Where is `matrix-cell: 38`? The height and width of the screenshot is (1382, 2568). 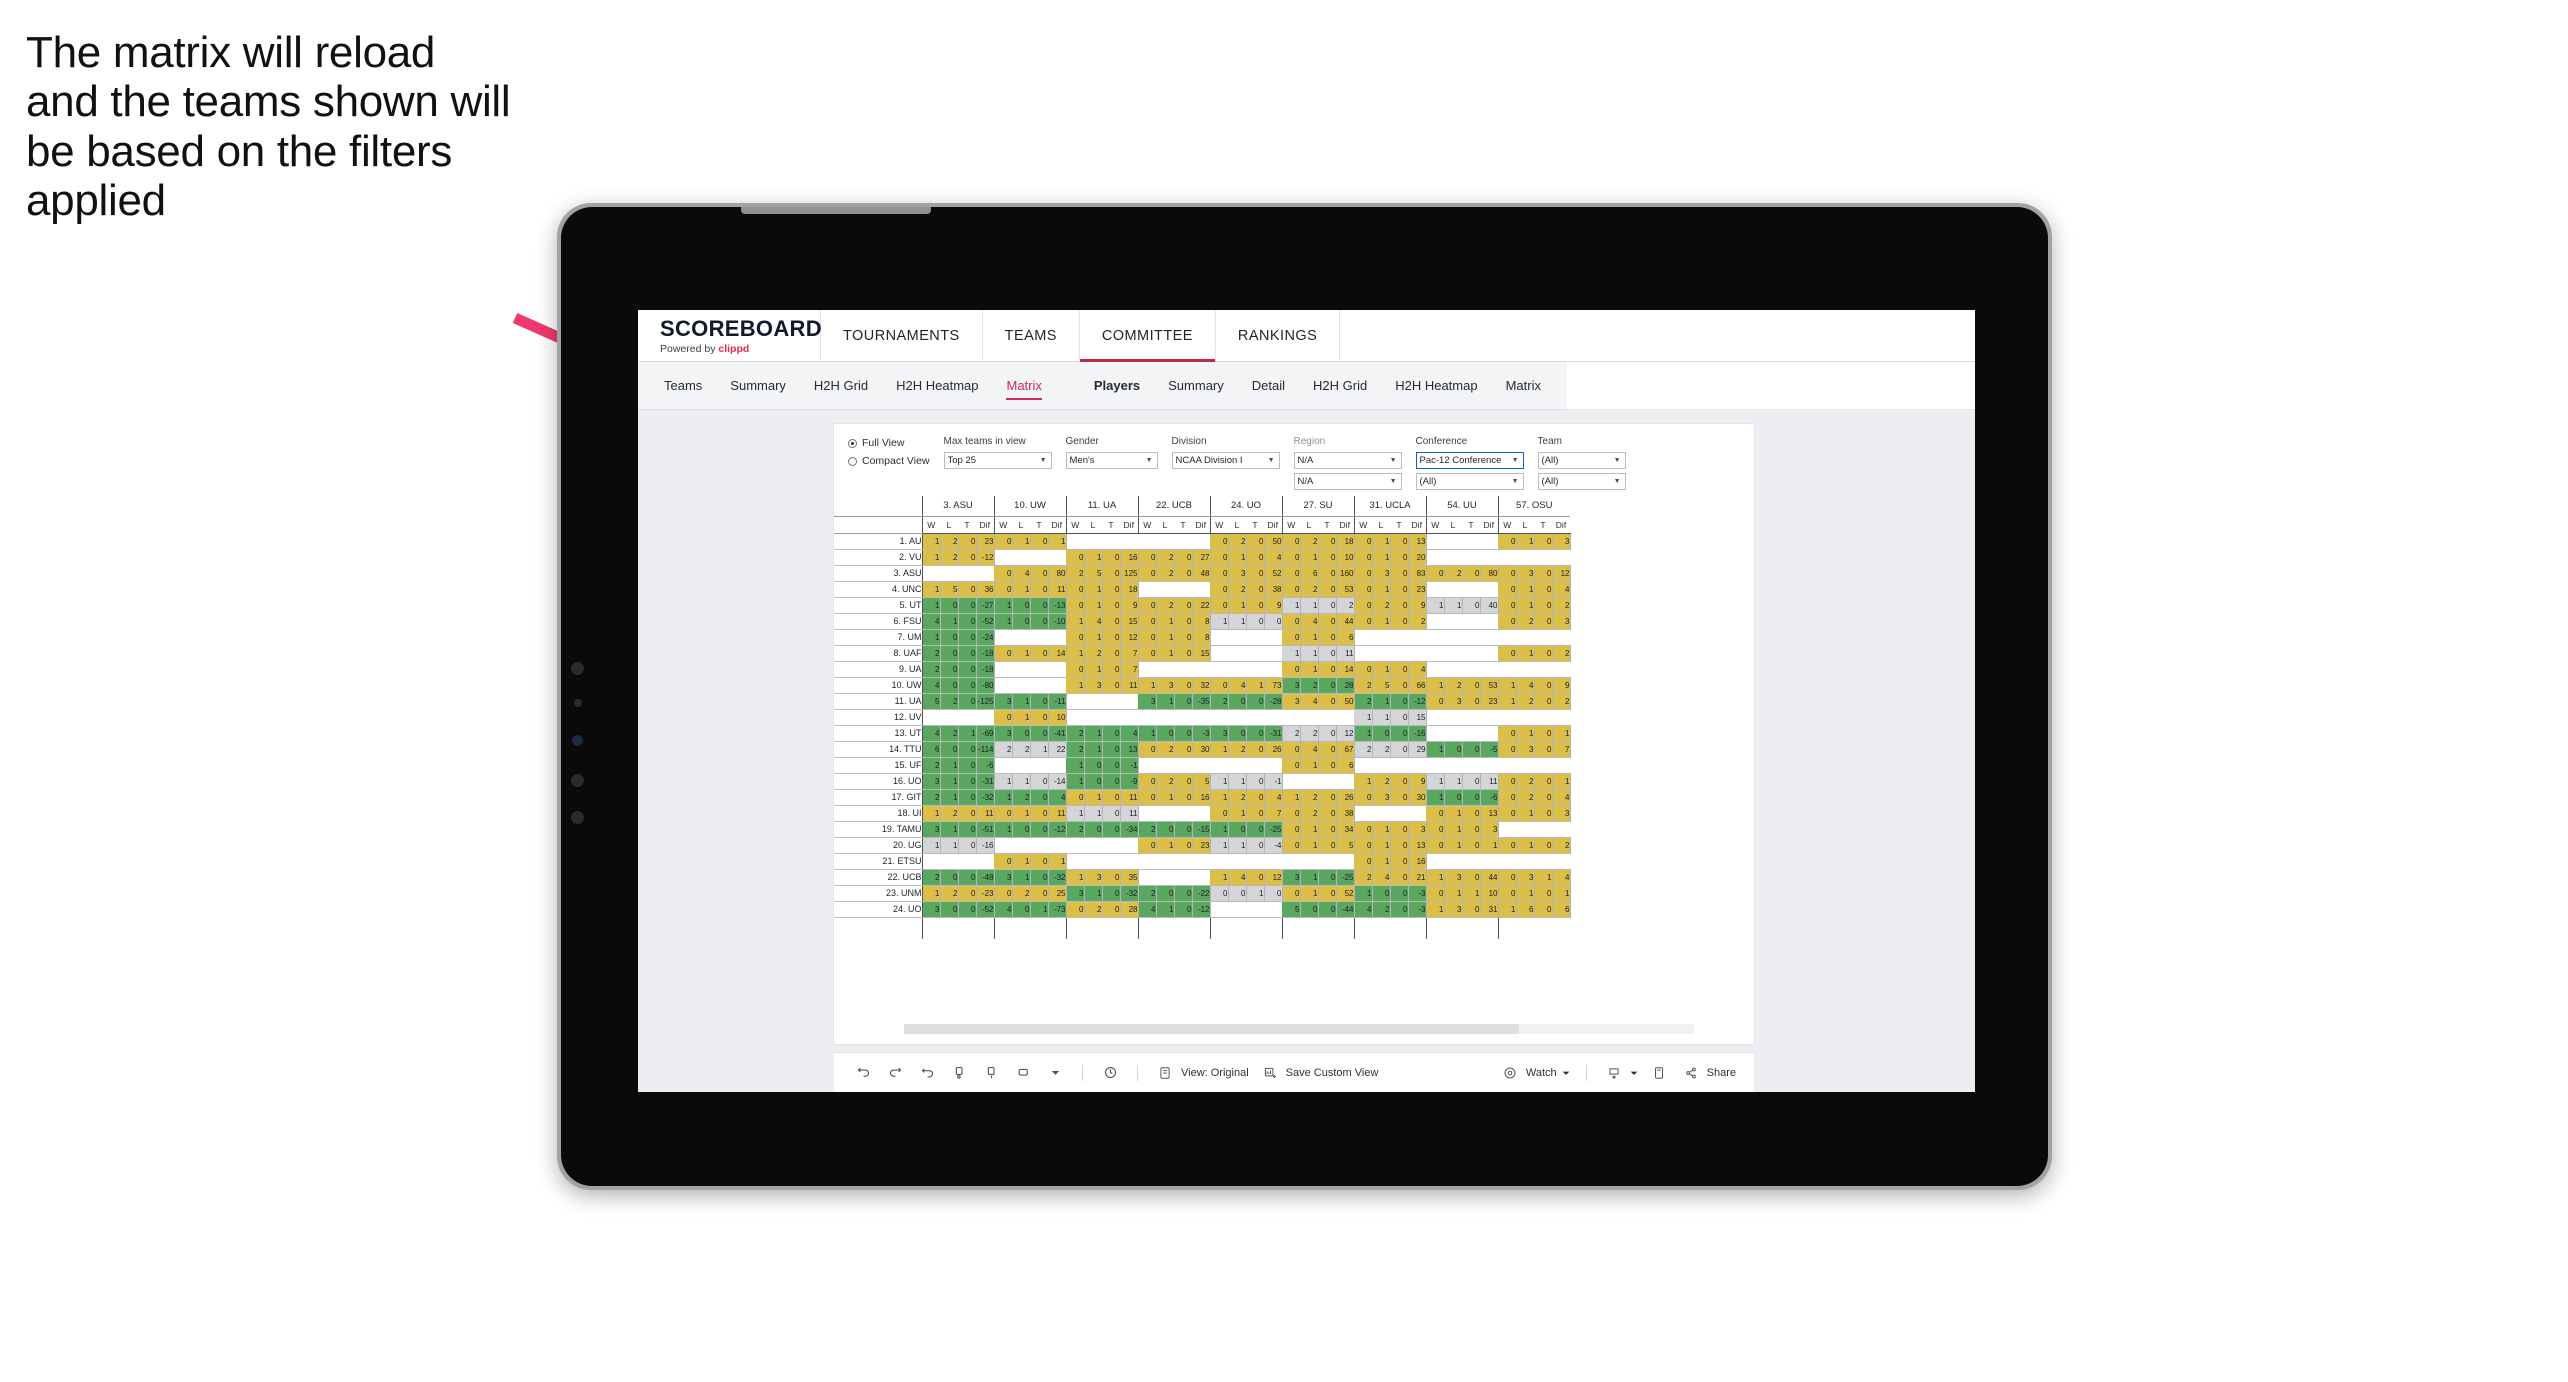
matrix-cell: 38 is located at coordinates (1345, 813).